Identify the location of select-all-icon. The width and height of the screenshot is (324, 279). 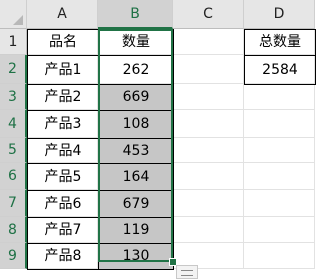
(18, 20).